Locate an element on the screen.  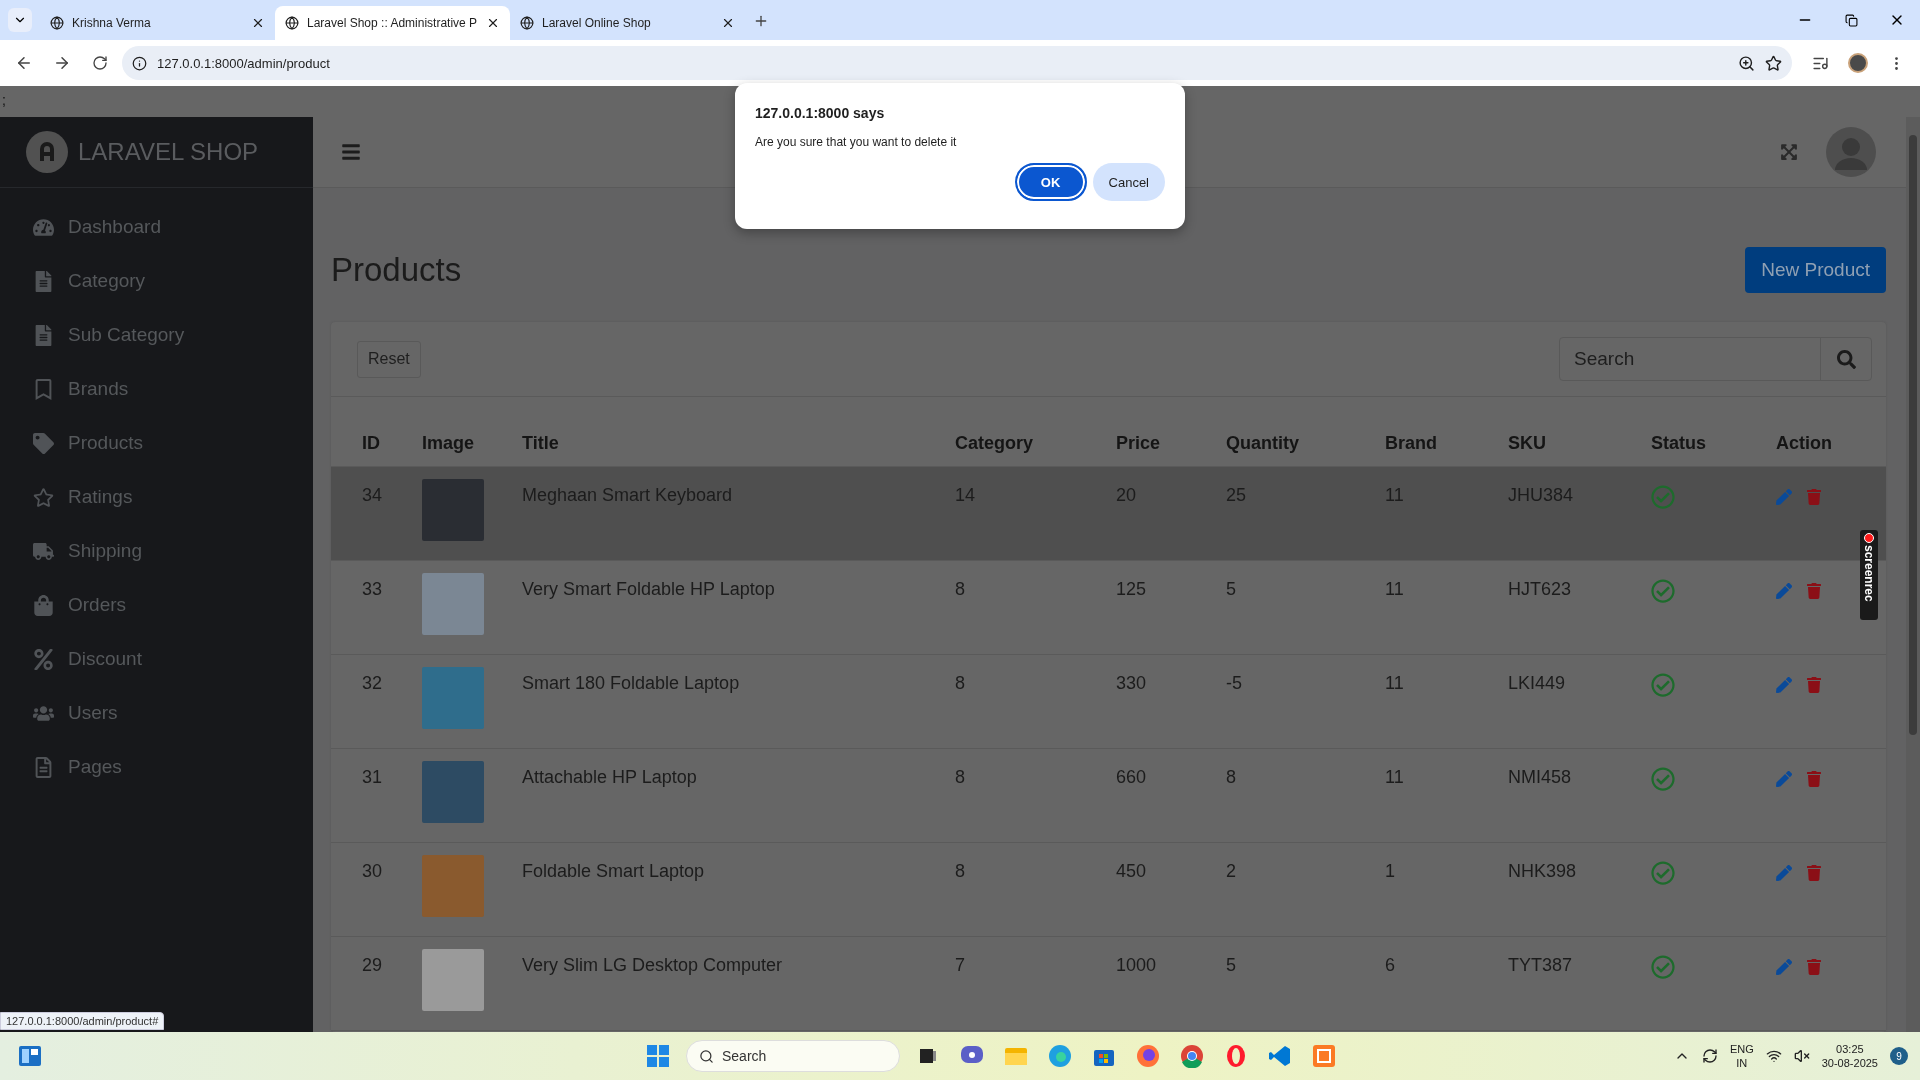
browser-tab: Laravel Shop :: Administrative P is located at coordinates (392, 23).